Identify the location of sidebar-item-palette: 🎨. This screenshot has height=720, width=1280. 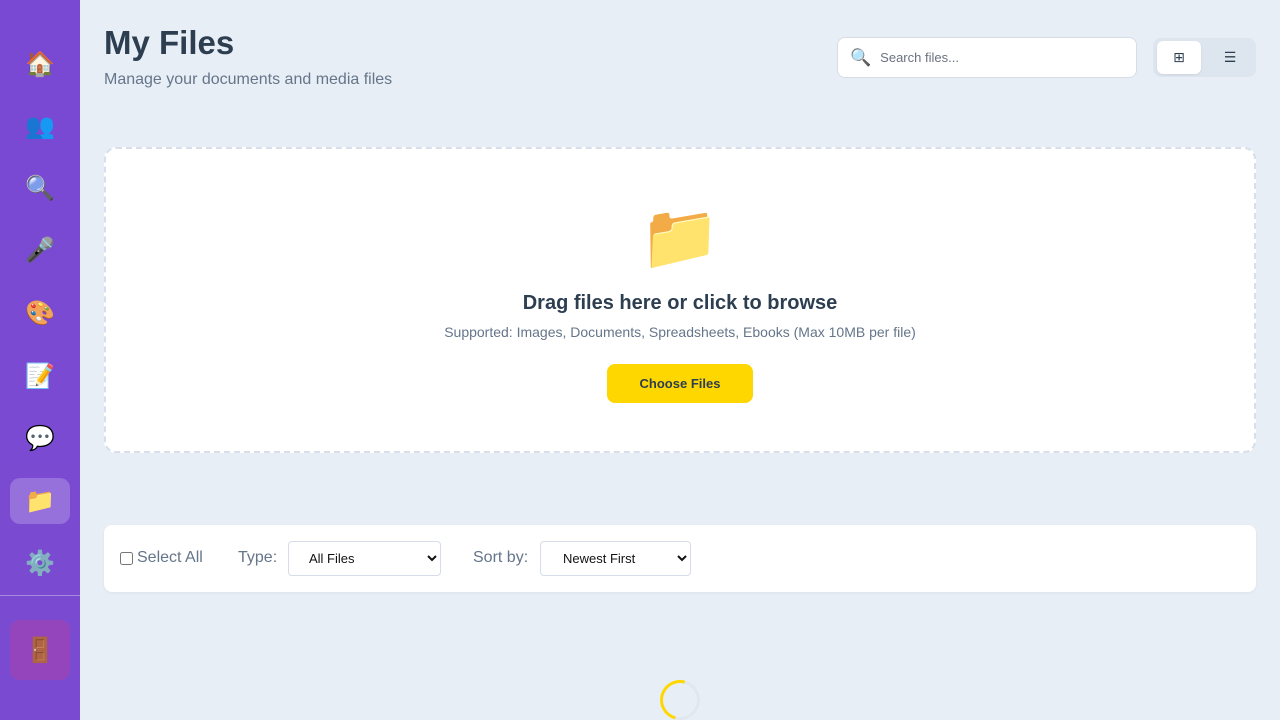
(40, 313).